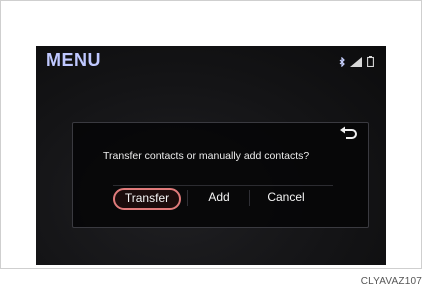  Describe the element at coordinates (391, 281) in the screenshot. I see `figure-caption: CLYAVAZ107` at that location.